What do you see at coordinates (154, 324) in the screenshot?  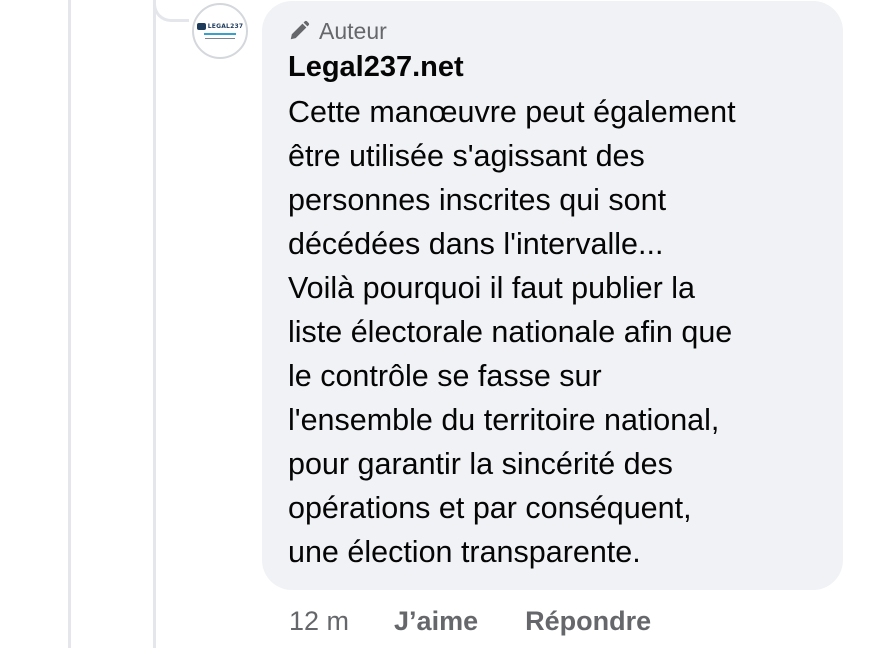 I see `thread-line-inner` at bounding box center [154, 324].